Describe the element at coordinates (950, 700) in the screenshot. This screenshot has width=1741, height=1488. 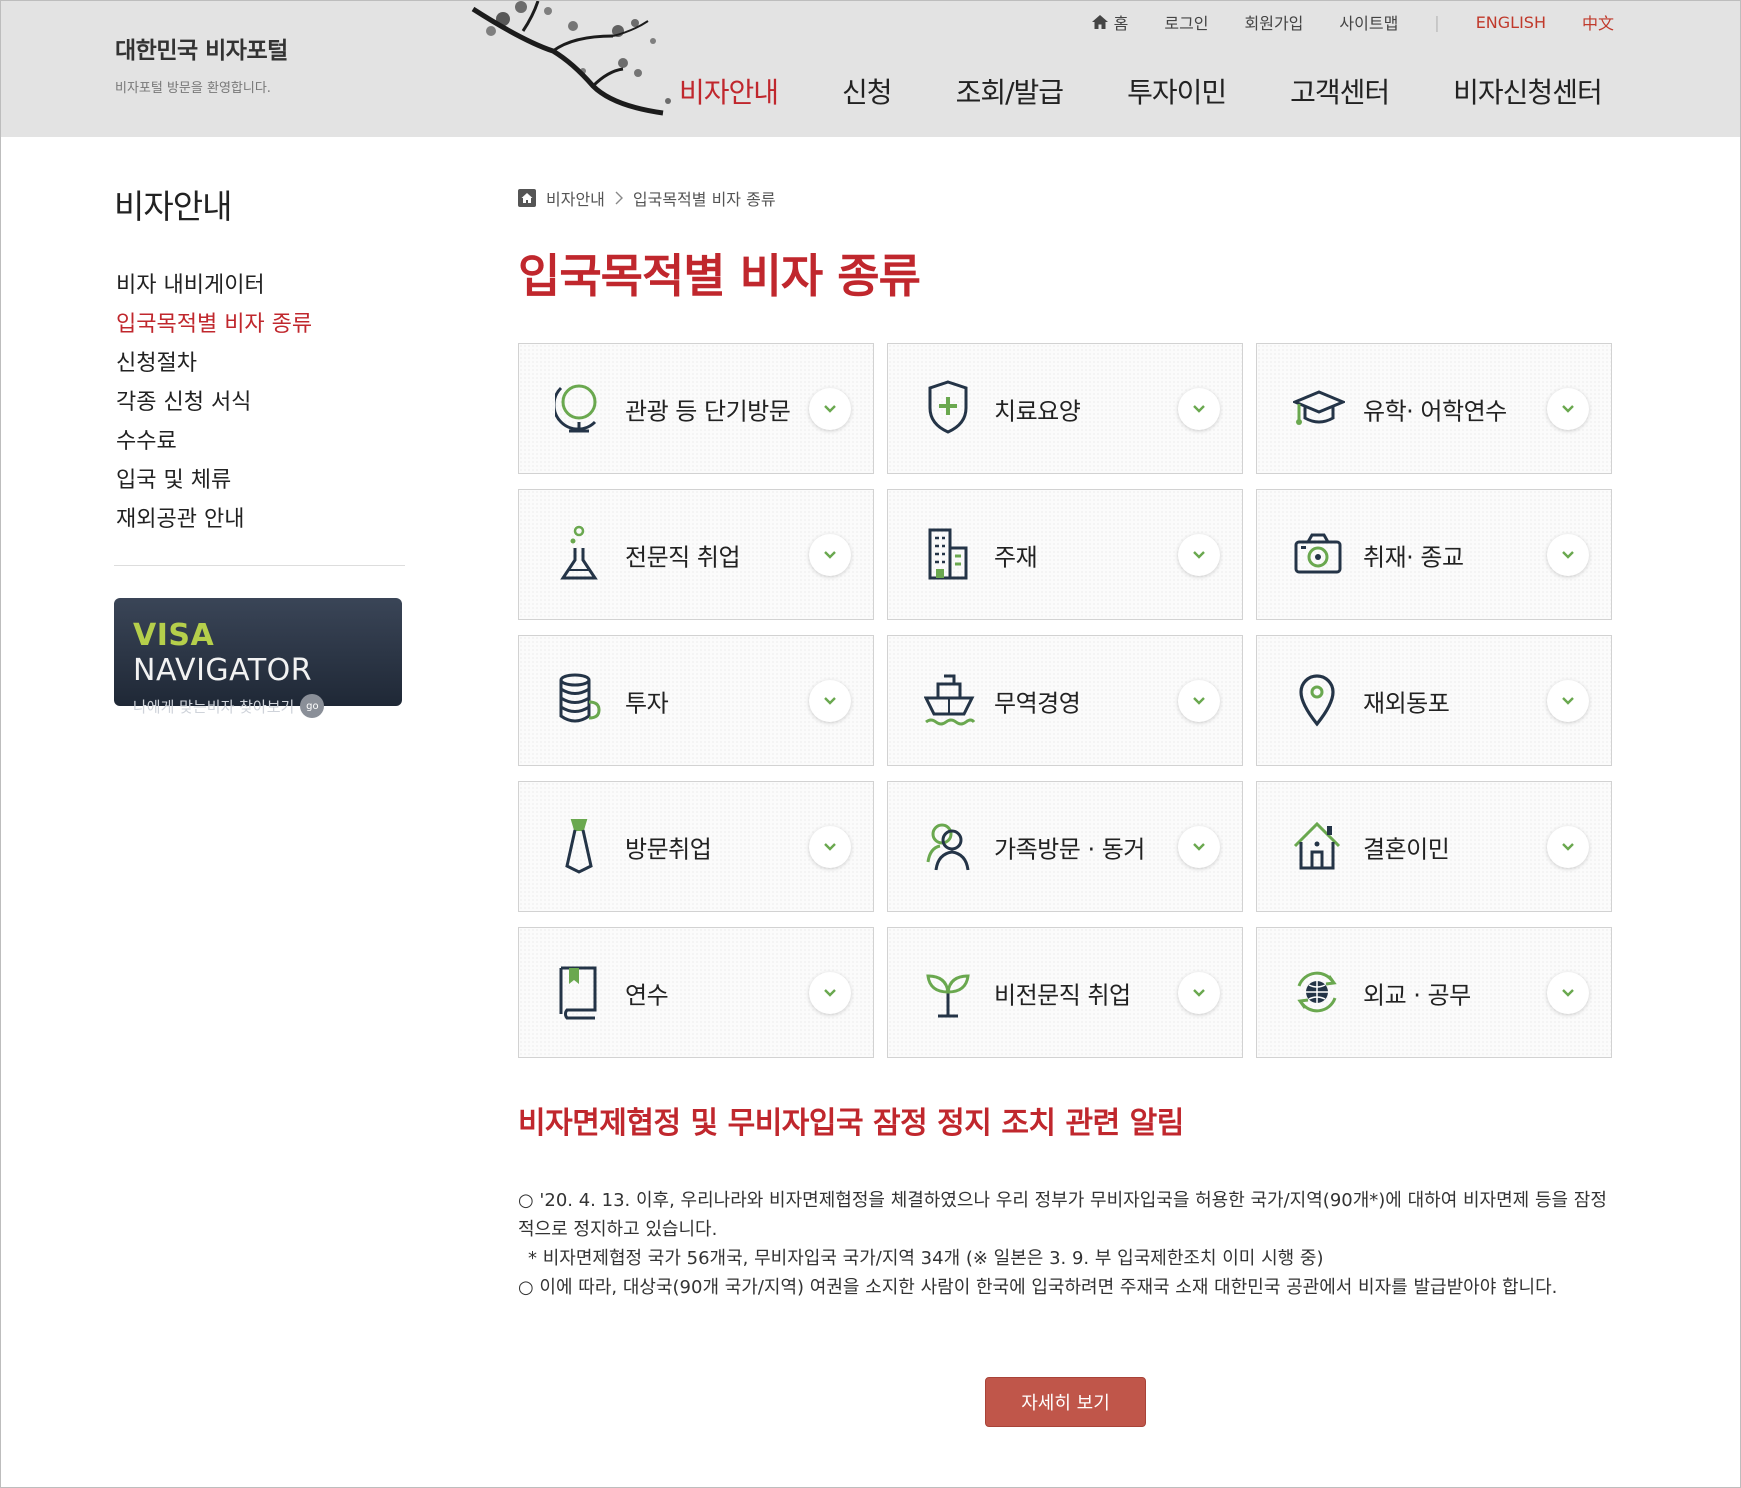
I see `ship-icon` at that location.